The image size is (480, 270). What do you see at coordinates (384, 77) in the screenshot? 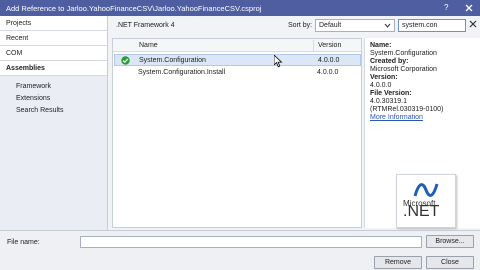
I see `version-label: Version:` at bounding box center [384, 77].